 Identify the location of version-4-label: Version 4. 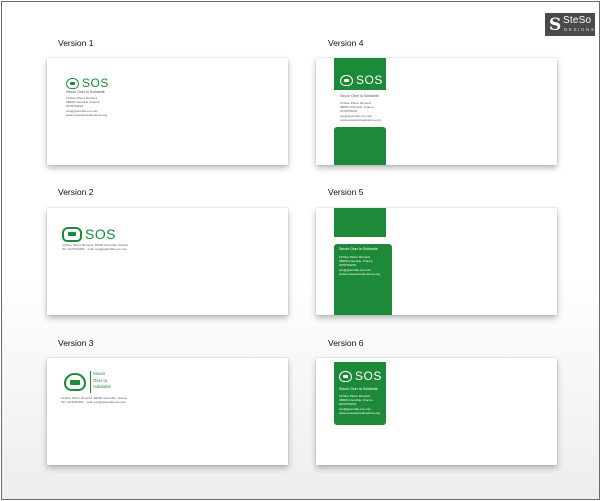
(346, 43).